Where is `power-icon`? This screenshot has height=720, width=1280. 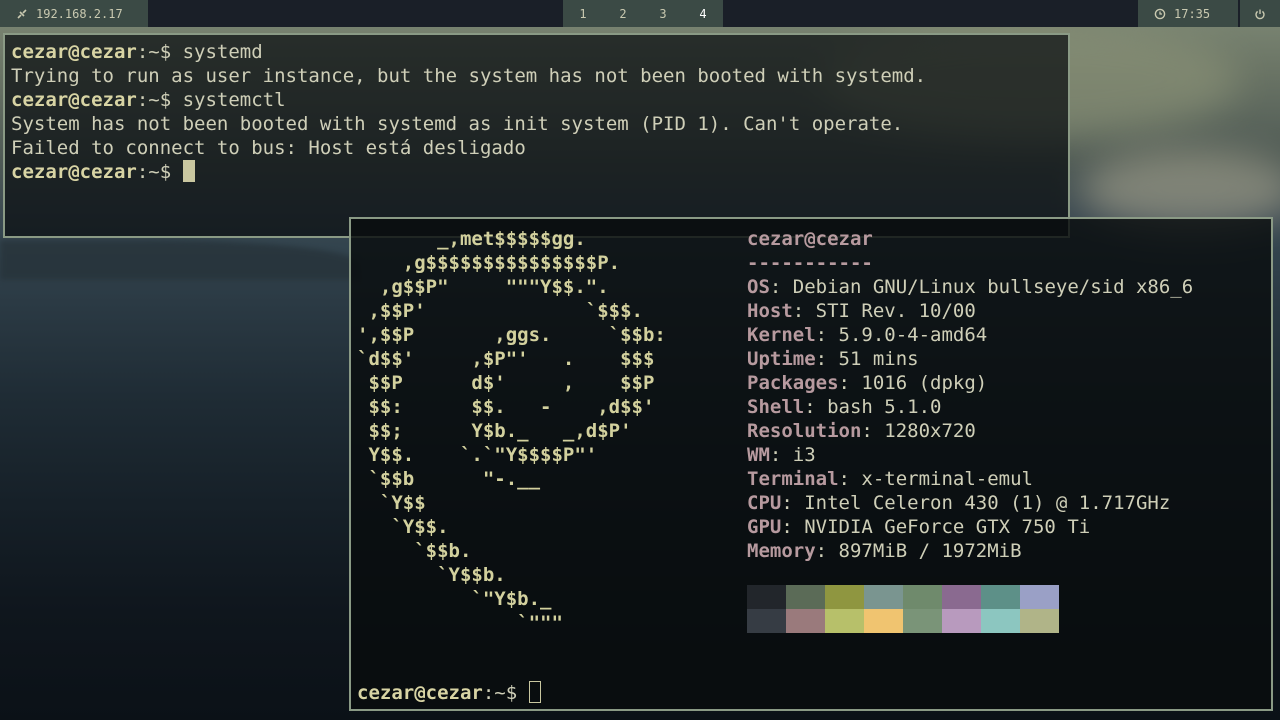 power-icon is located at coordinates (1260, 14).